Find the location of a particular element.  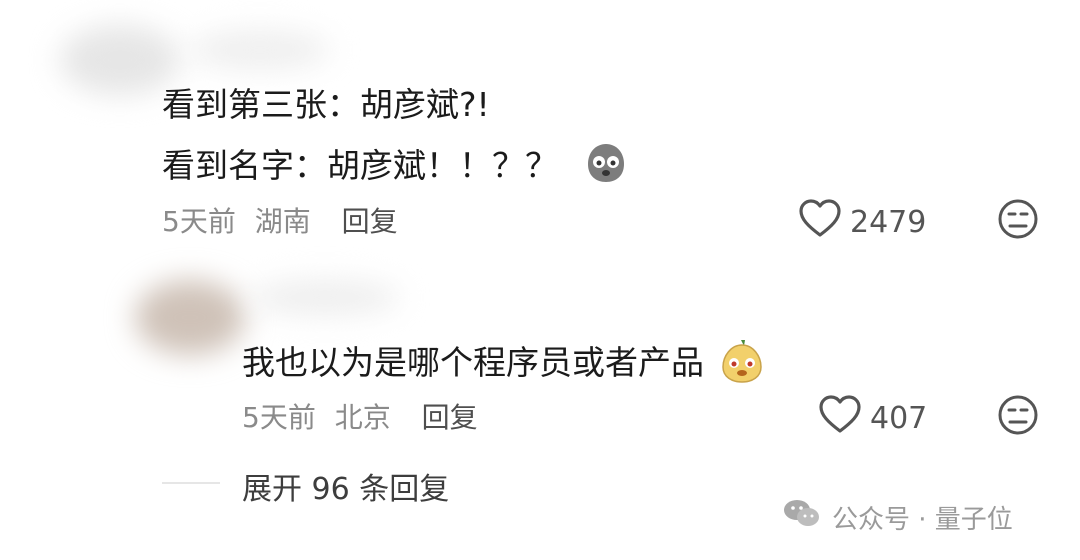

comment-2-like-button: 407 is located at coordinates (872, 418).